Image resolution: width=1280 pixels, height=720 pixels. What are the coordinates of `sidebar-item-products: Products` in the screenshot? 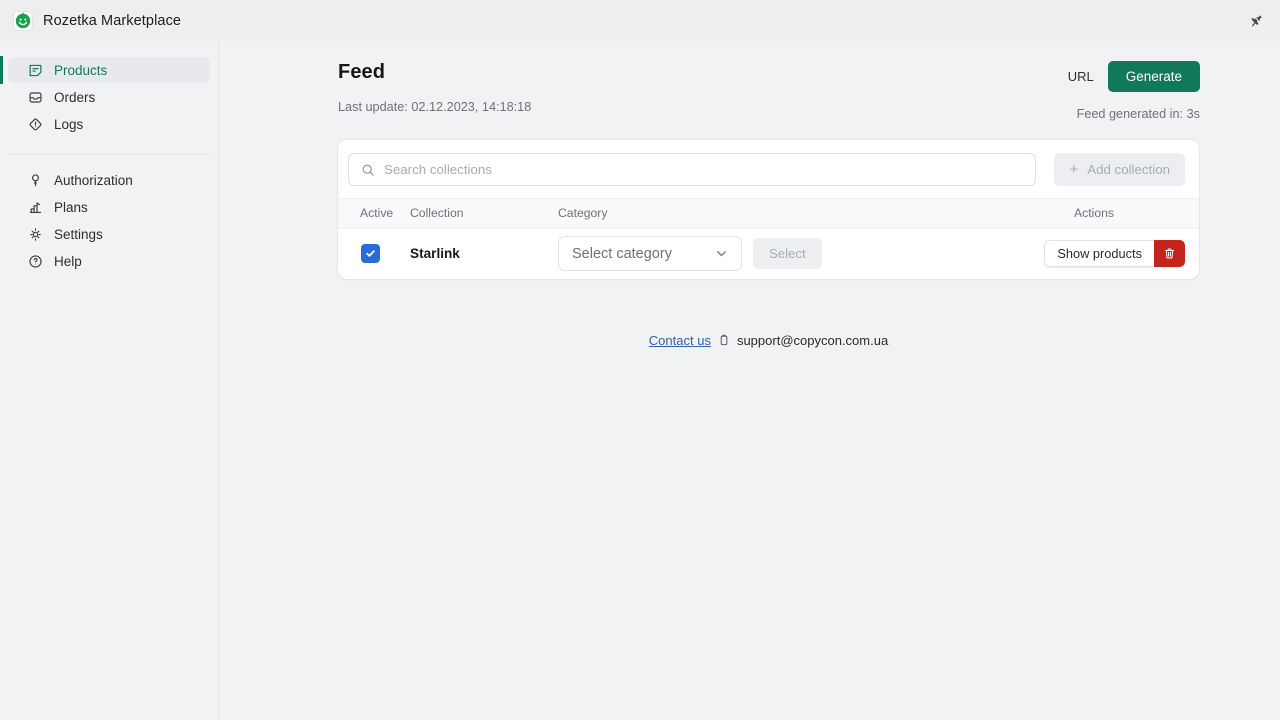 It's located at (105, 70).